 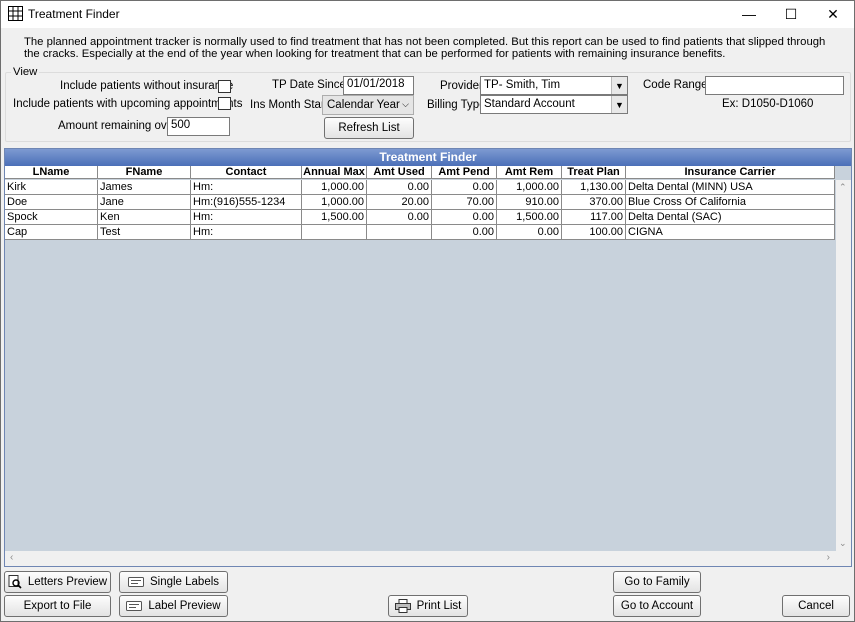 What do you see at coordinates (768, 104) in the screenshot?
I see `code-range-example: Ex: D1050-D1060` at bounding box center [768, 104].